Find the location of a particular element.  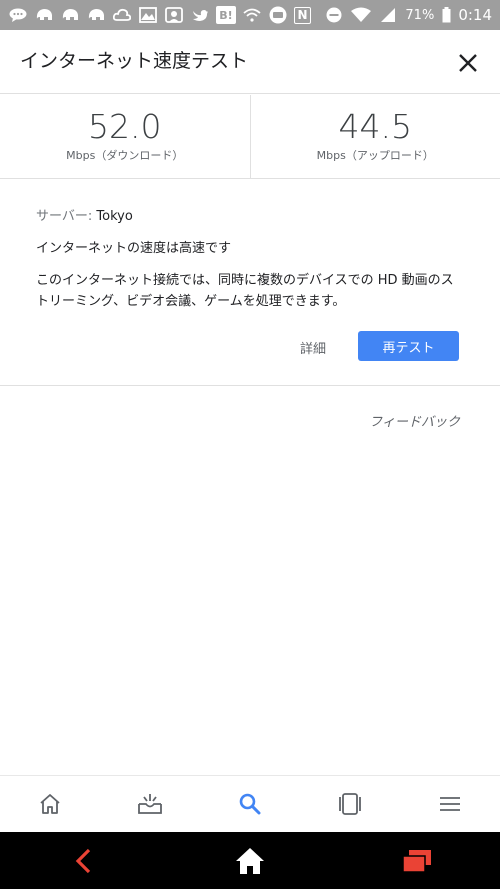

battery-percentage: 71% is located at coordinates (420, 15).